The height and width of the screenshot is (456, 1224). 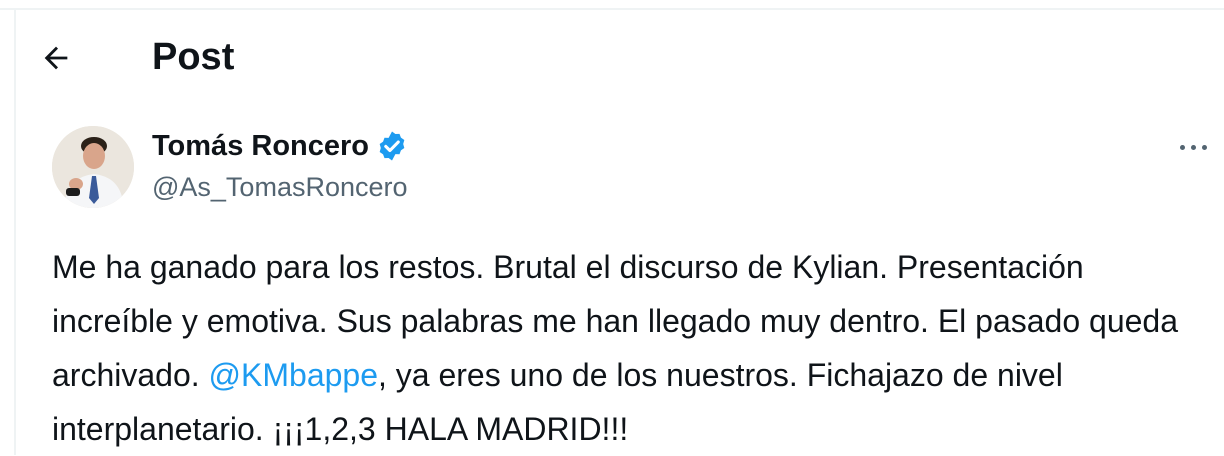 I want to click on author-name: Tomás Roncero, so click(x=260, y=146).